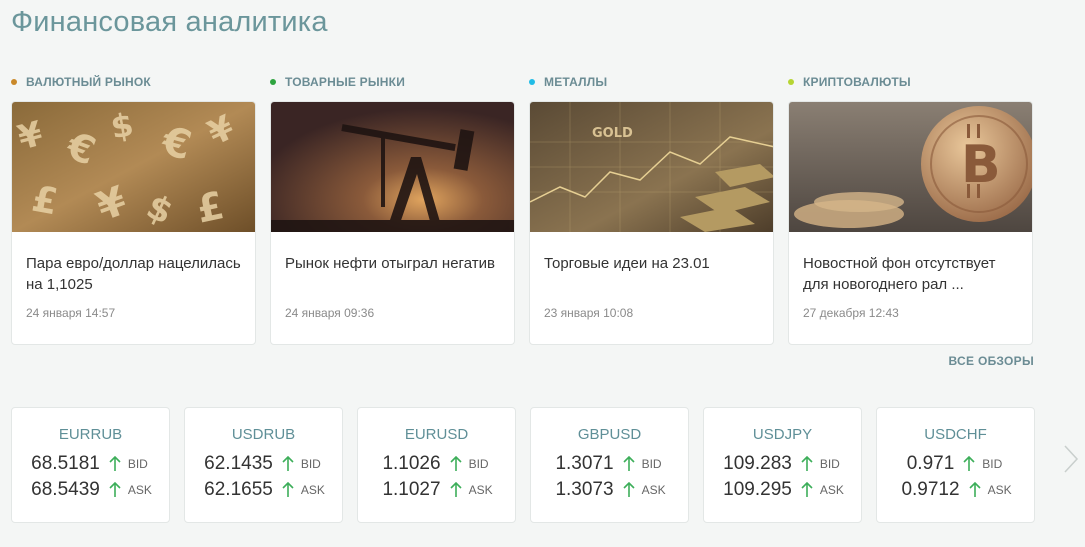 This screenshot has width=1085, height=547. I want to click on ask-row: 0.9712 ASK, so click(955, 490).